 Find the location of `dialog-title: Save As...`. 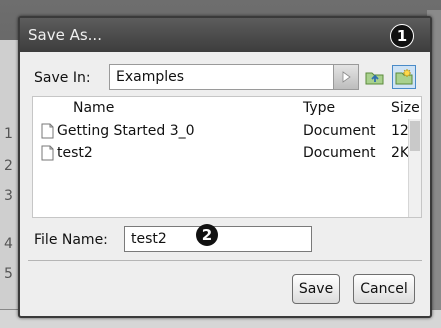

dialog-title: Save As... is located at coordinates (65, 35).